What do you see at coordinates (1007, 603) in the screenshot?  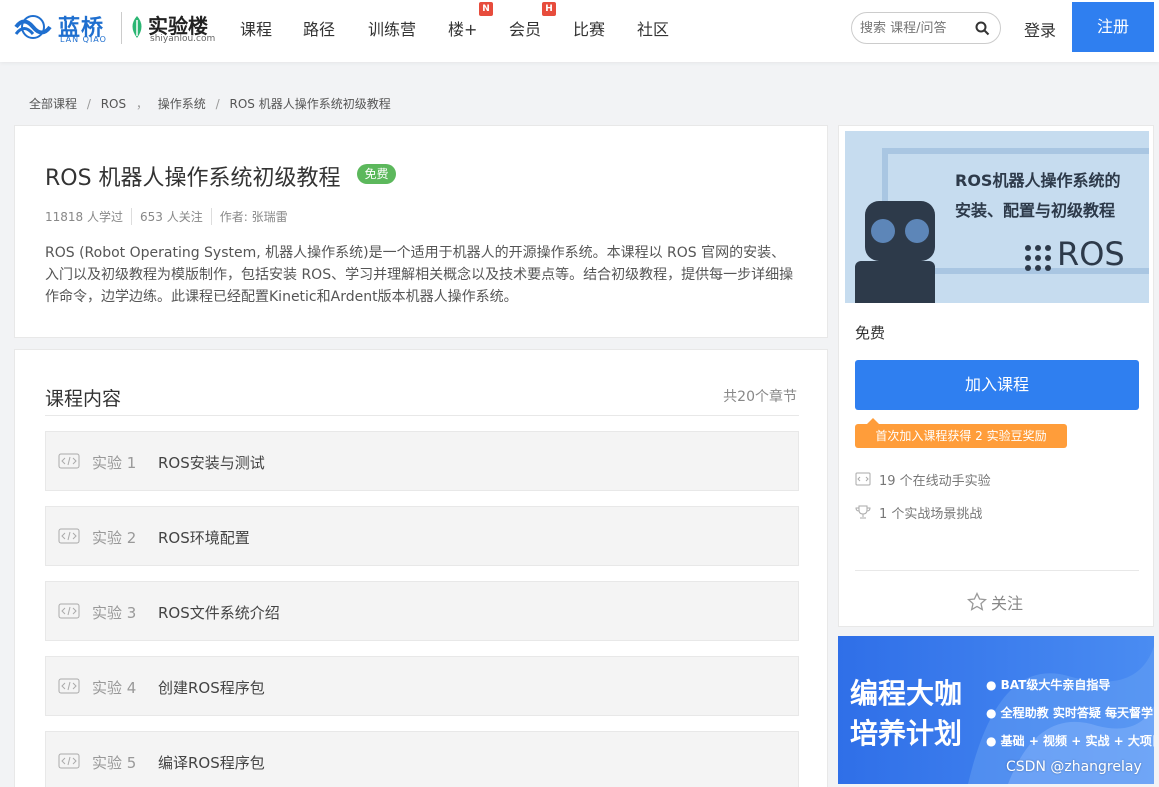 I see `follow-label: 关注` at bounding box center [1007, 603].